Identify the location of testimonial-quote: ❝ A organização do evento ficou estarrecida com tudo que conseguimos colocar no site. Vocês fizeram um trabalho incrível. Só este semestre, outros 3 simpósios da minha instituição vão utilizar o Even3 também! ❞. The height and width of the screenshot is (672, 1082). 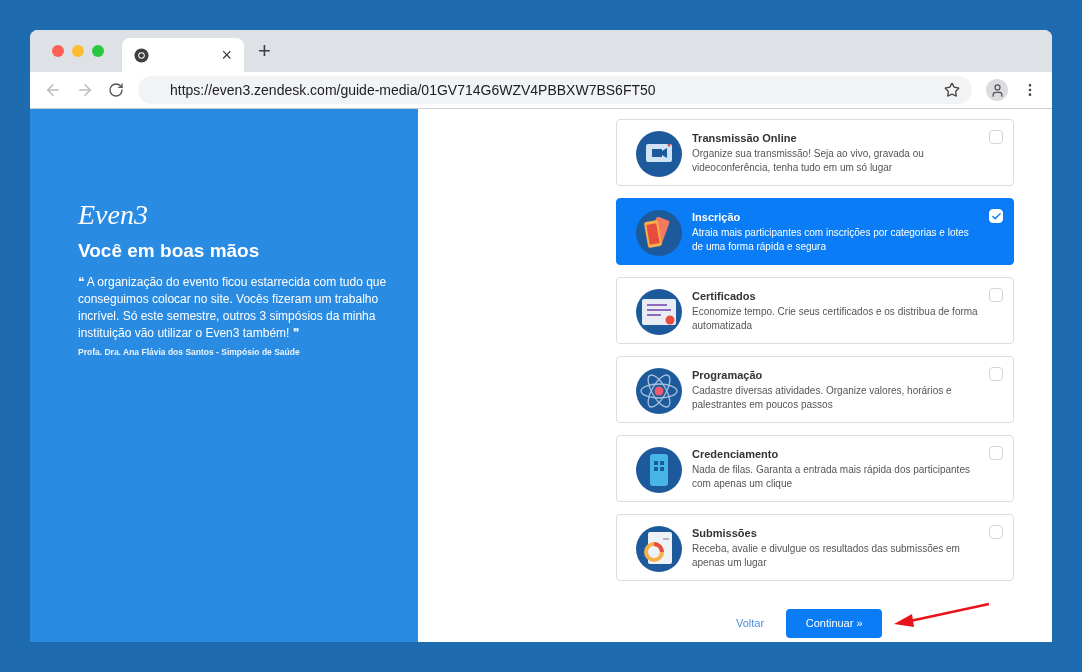
(233, 307).